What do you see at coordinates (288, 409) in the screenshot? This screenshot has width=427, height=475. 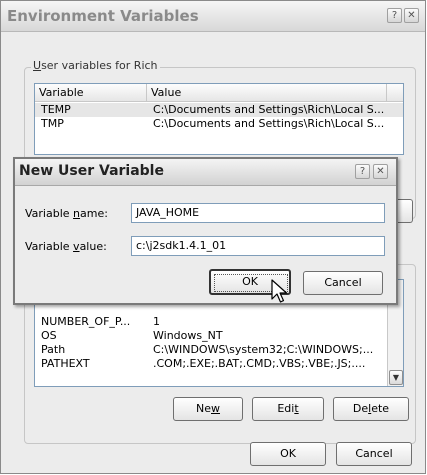 I see `edit-button: Edit` at bounding box center [288, 409].